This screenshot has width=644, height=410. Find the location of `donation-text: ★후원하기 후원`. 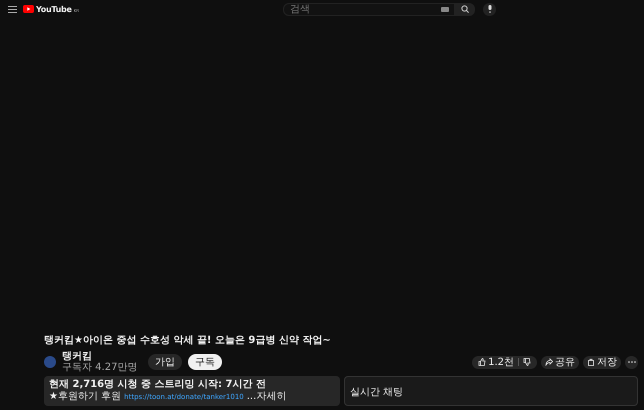

donation-text: ★후원하기 후원 is located at coordinates (85, 397).